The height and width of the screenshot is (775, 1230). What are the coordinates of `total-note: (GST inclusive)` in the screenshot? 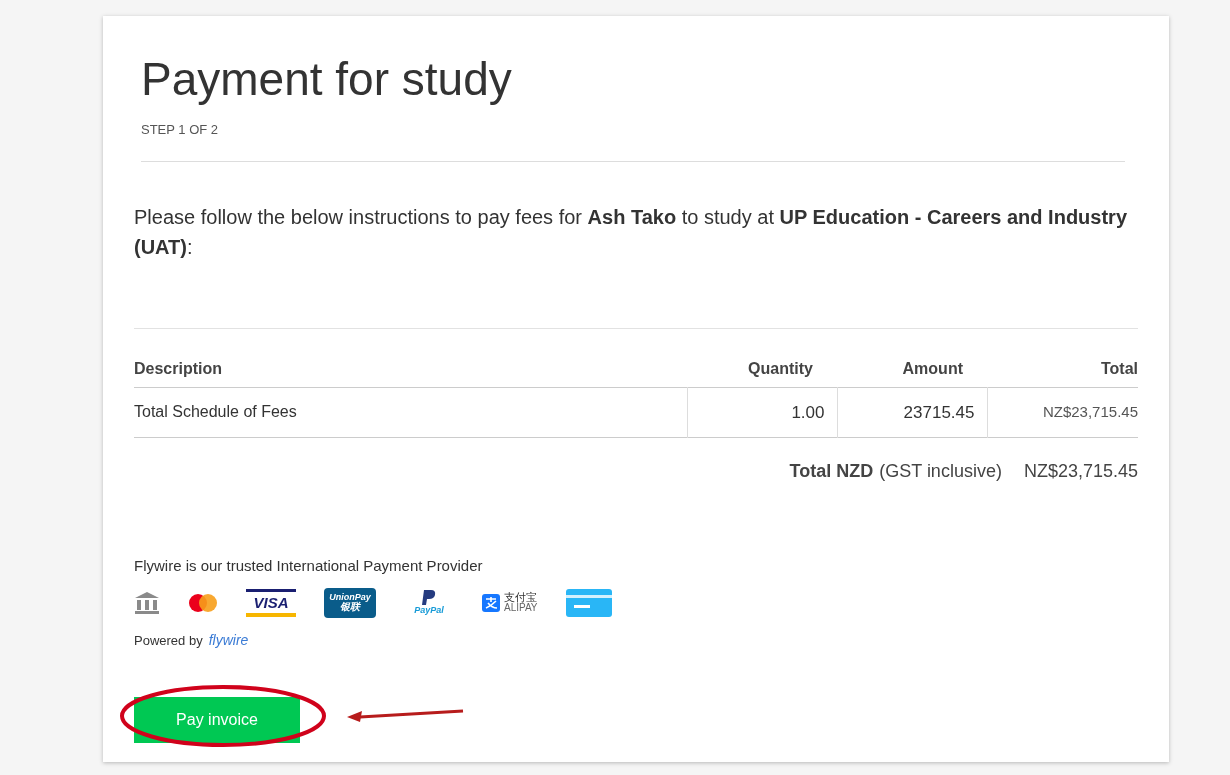 It's located at (940, 471).